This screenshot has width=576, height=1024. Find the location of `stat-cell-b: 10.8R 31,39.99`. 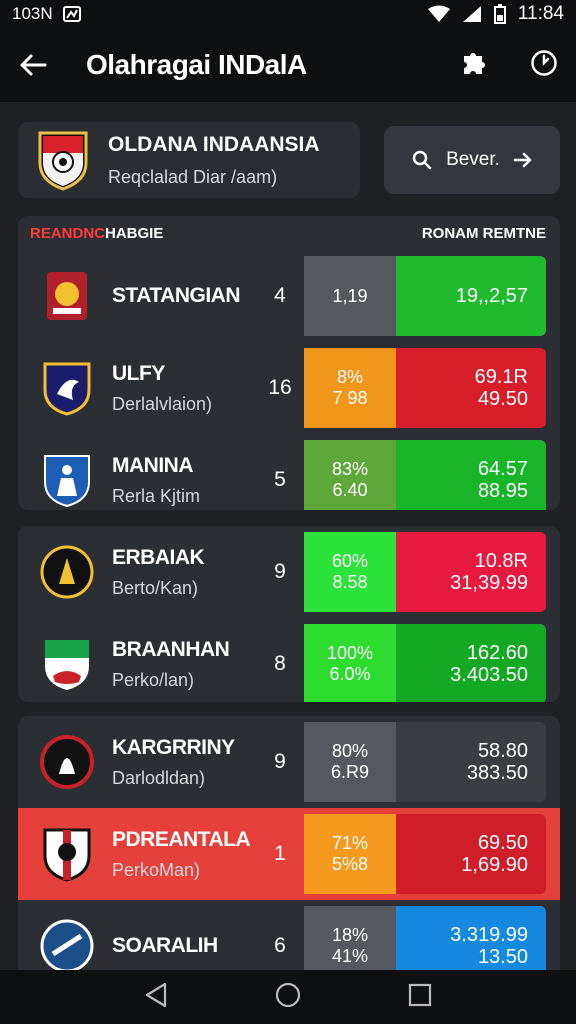

stat-cell-b: 10.8R 31,39.99 is located at coordinates (471, 572).